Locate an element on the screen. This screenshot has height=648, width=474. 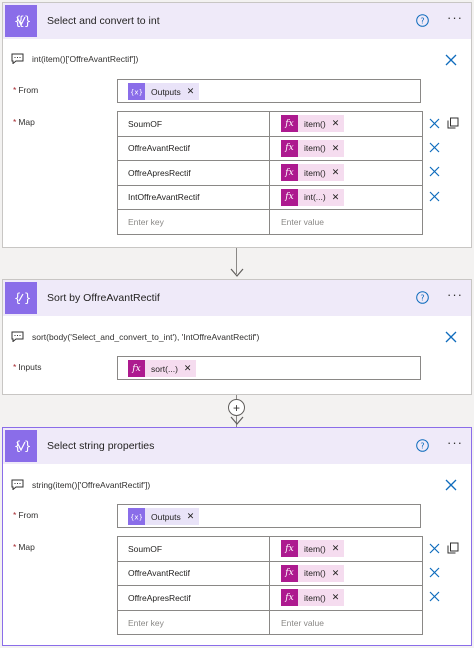
card-header: {} Select string properties ? ··· is located at coordinates (237, 446).